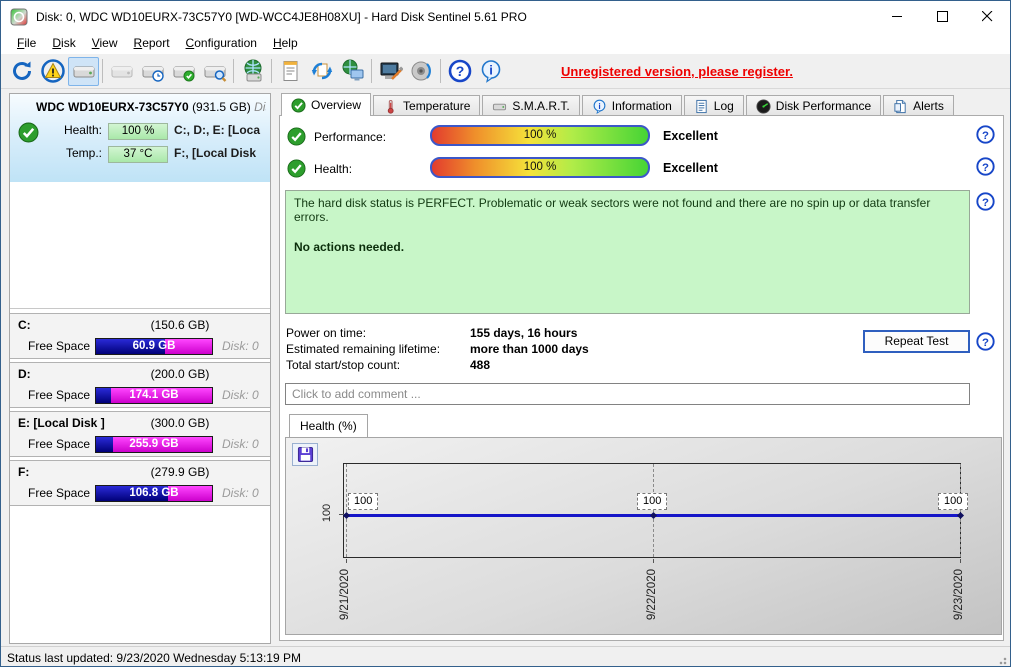  What do you see at coordinates (63, 43) in the screenshot?
I see `menu-disk: Disk` at bounding box center [63, 43].